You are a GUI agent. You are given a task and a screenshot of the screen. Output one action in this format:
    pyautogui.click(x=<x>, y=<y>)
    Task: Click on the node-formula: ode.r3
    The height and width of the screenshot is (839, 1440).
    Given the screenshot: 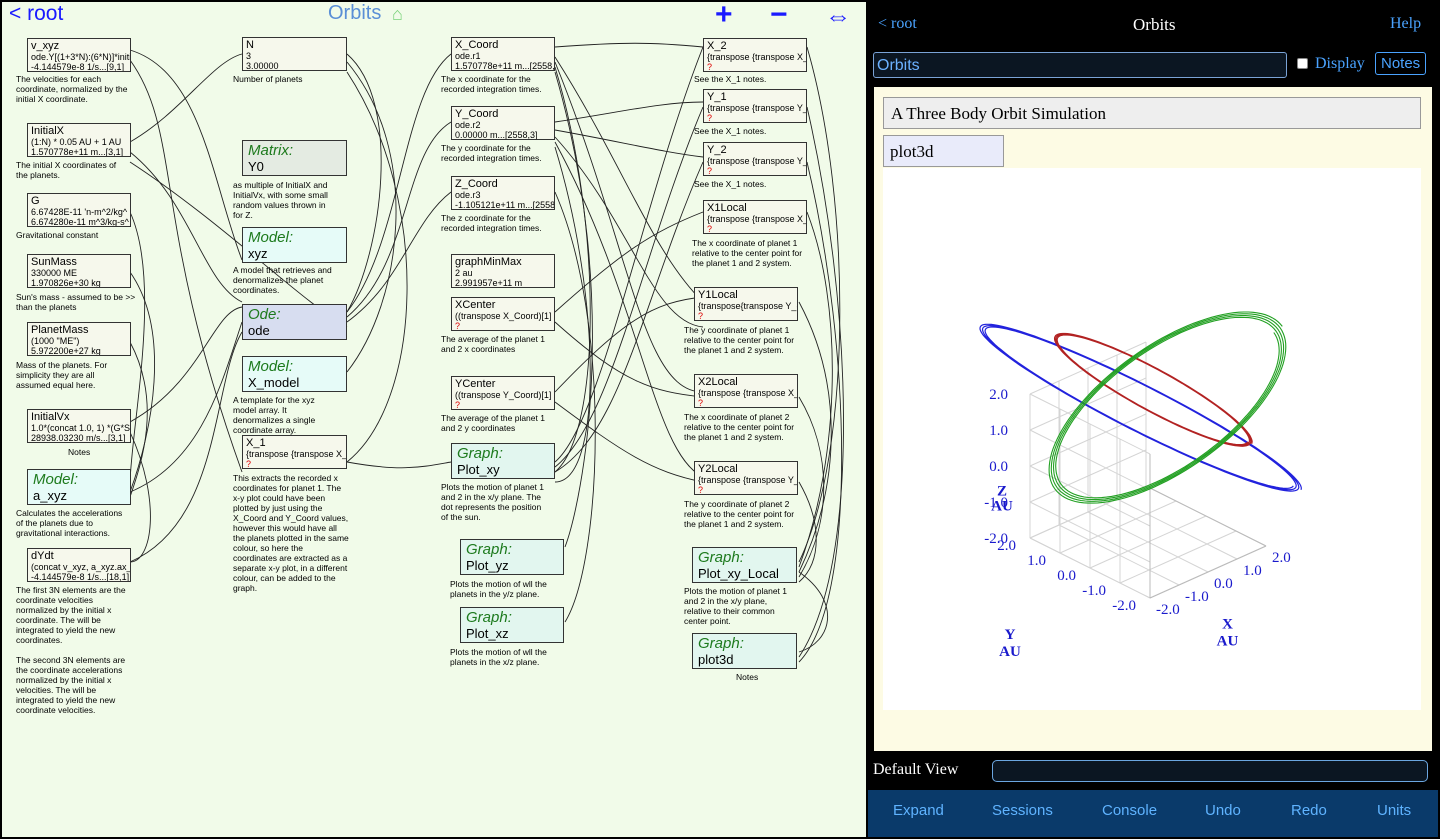 What is the action you would take?
    pyautogui.click(x=468, y=195)
    